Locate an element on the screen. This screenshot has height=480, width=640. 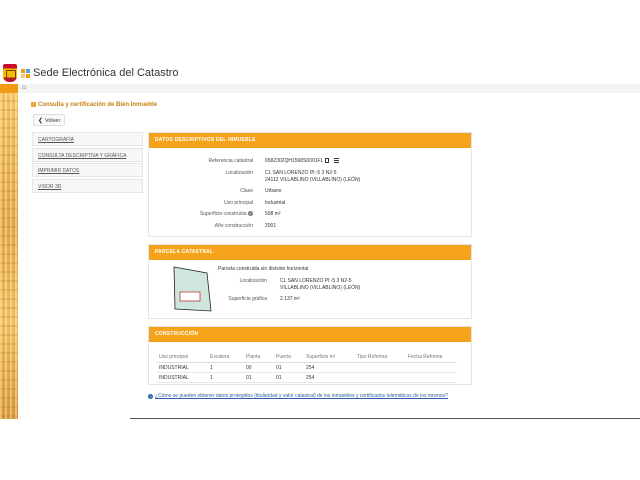
browser-blank-area is located at coordinates (320, 31).